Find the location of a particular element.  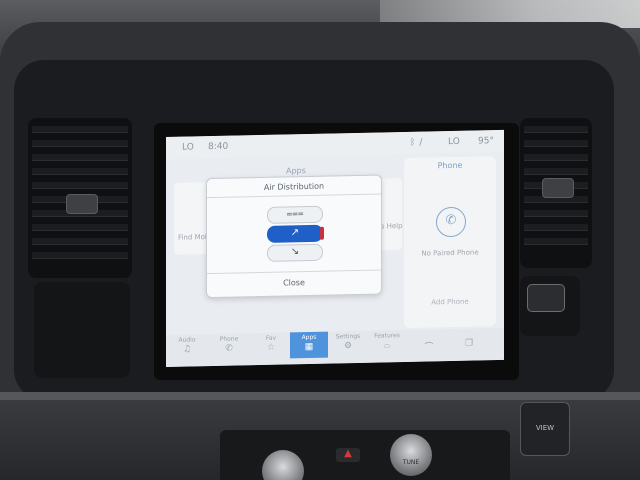

passenger-temp-setting: LO is located at coordinates (454, 142).